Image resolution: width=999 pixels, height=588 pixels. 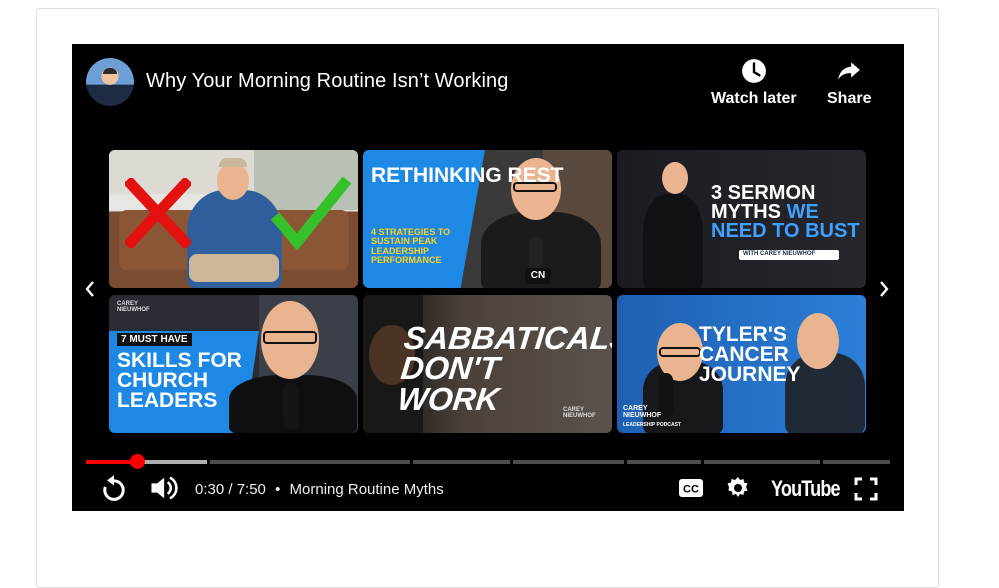 What do you see at coordinates (154, 339) in the screenshot?
I see `tile-kicker: 7 MUST HAVE` at bounding box center [154, 339].